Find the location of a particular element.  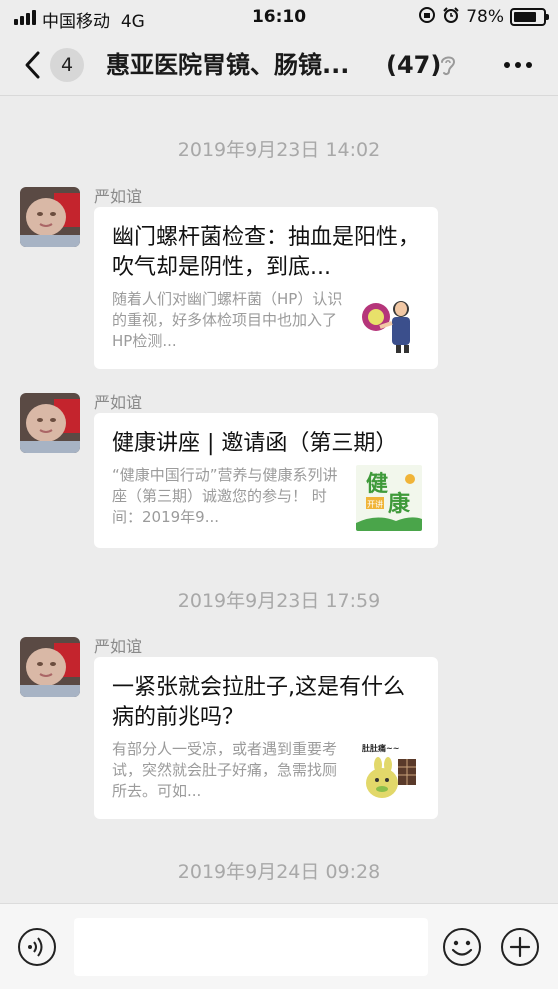

article-title: 一紧张就会拉肚子,这是有什么病的前兆吗？ is located at coordinates (258, 702).